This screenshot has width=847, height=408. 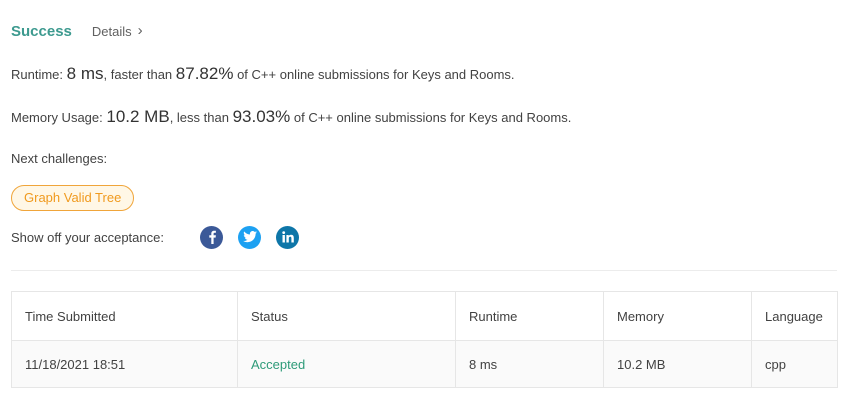 I want to click on linkedin-icon, so click(x=287, y=237).